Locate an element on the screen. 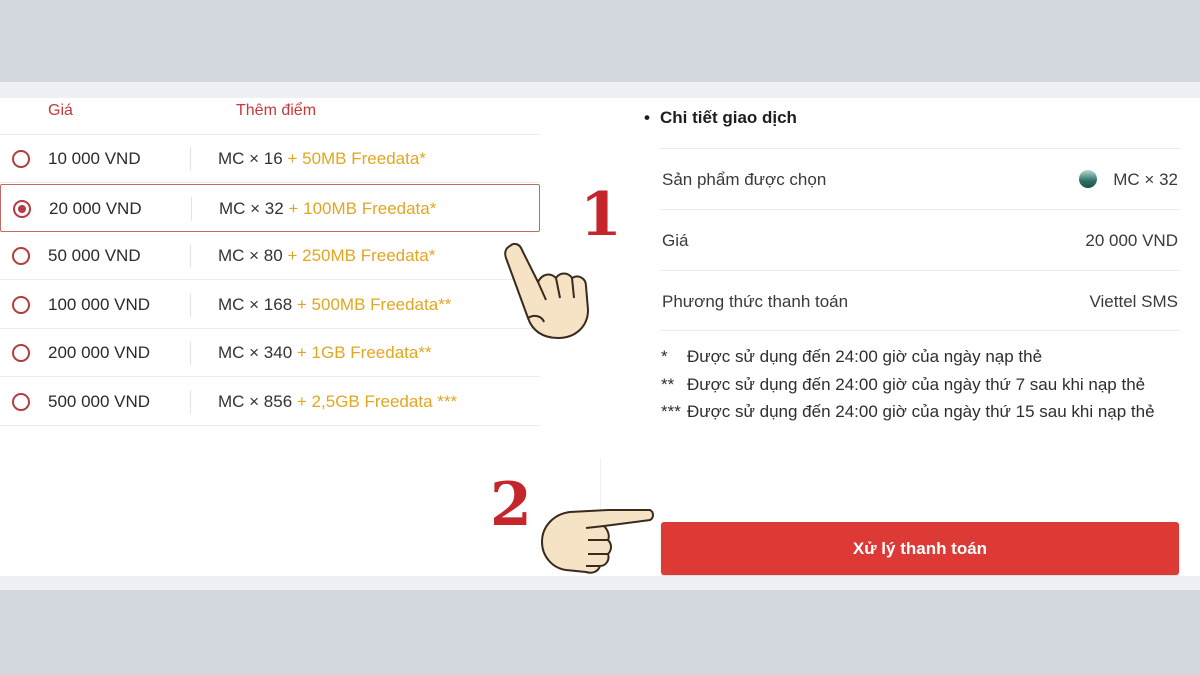  option-bonus: MC × 168 + 500MB Freedata** is located at coordinates (334, 305).